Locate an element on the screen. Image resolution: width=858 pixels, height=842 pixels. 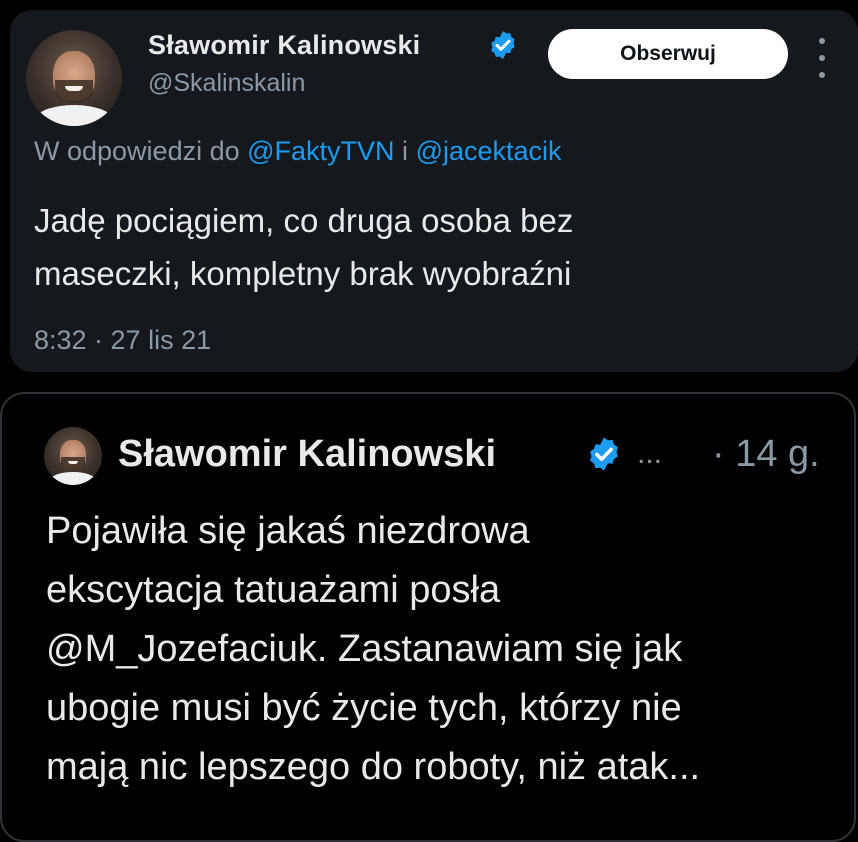
author-name: Sławomir Kalinowski is located at coordinates (284, 45).